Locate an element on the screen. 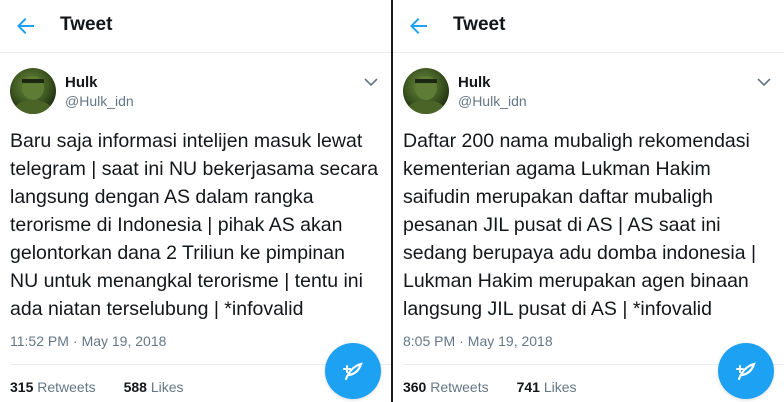 Image resolution: width=784 pixels, height=402 pixels. retweets-count: 315 is located at coordinates (22, 387).